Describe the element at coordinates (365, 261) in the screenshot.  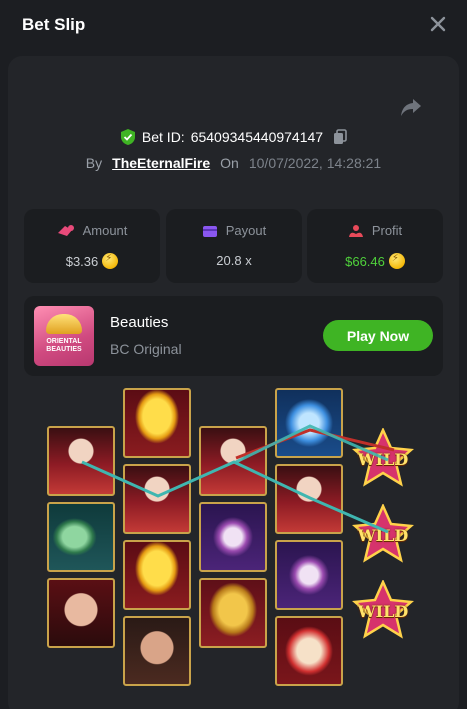
I see `profit-value: $66.46` at that location.